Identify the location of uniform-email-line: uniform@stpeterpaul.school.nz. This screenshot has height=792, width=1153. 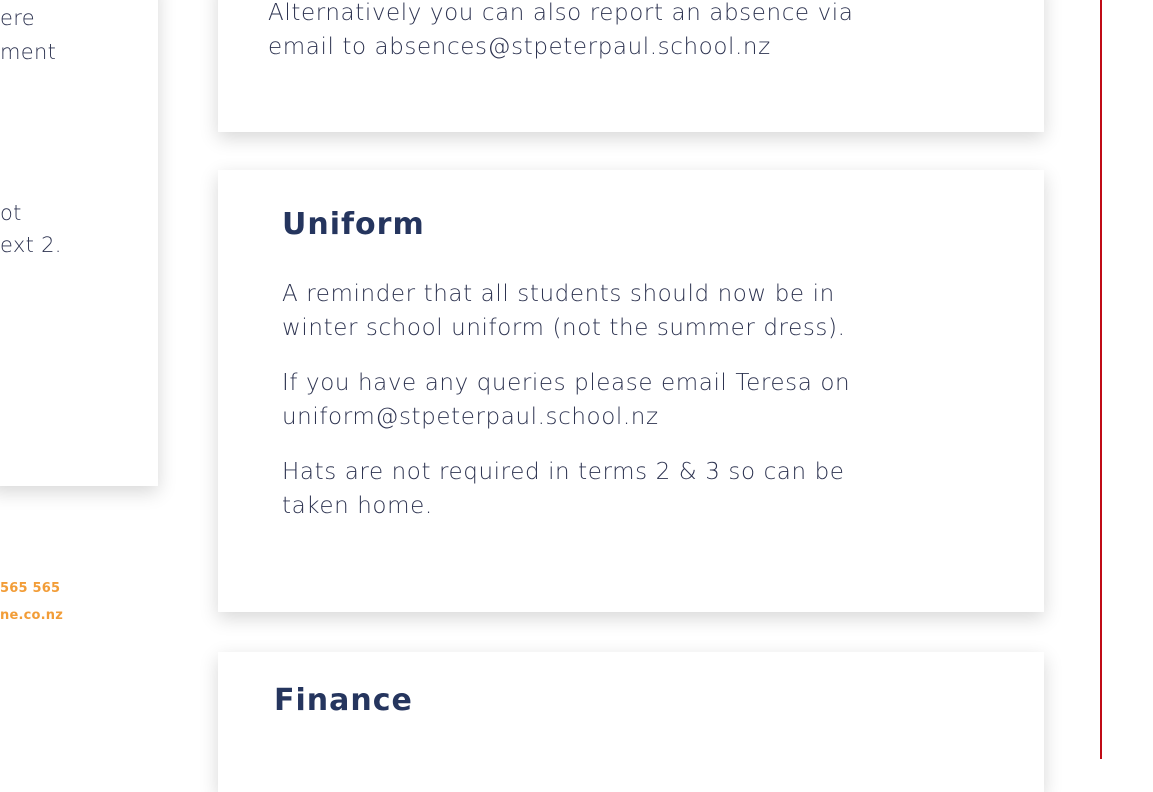
(470, 417).